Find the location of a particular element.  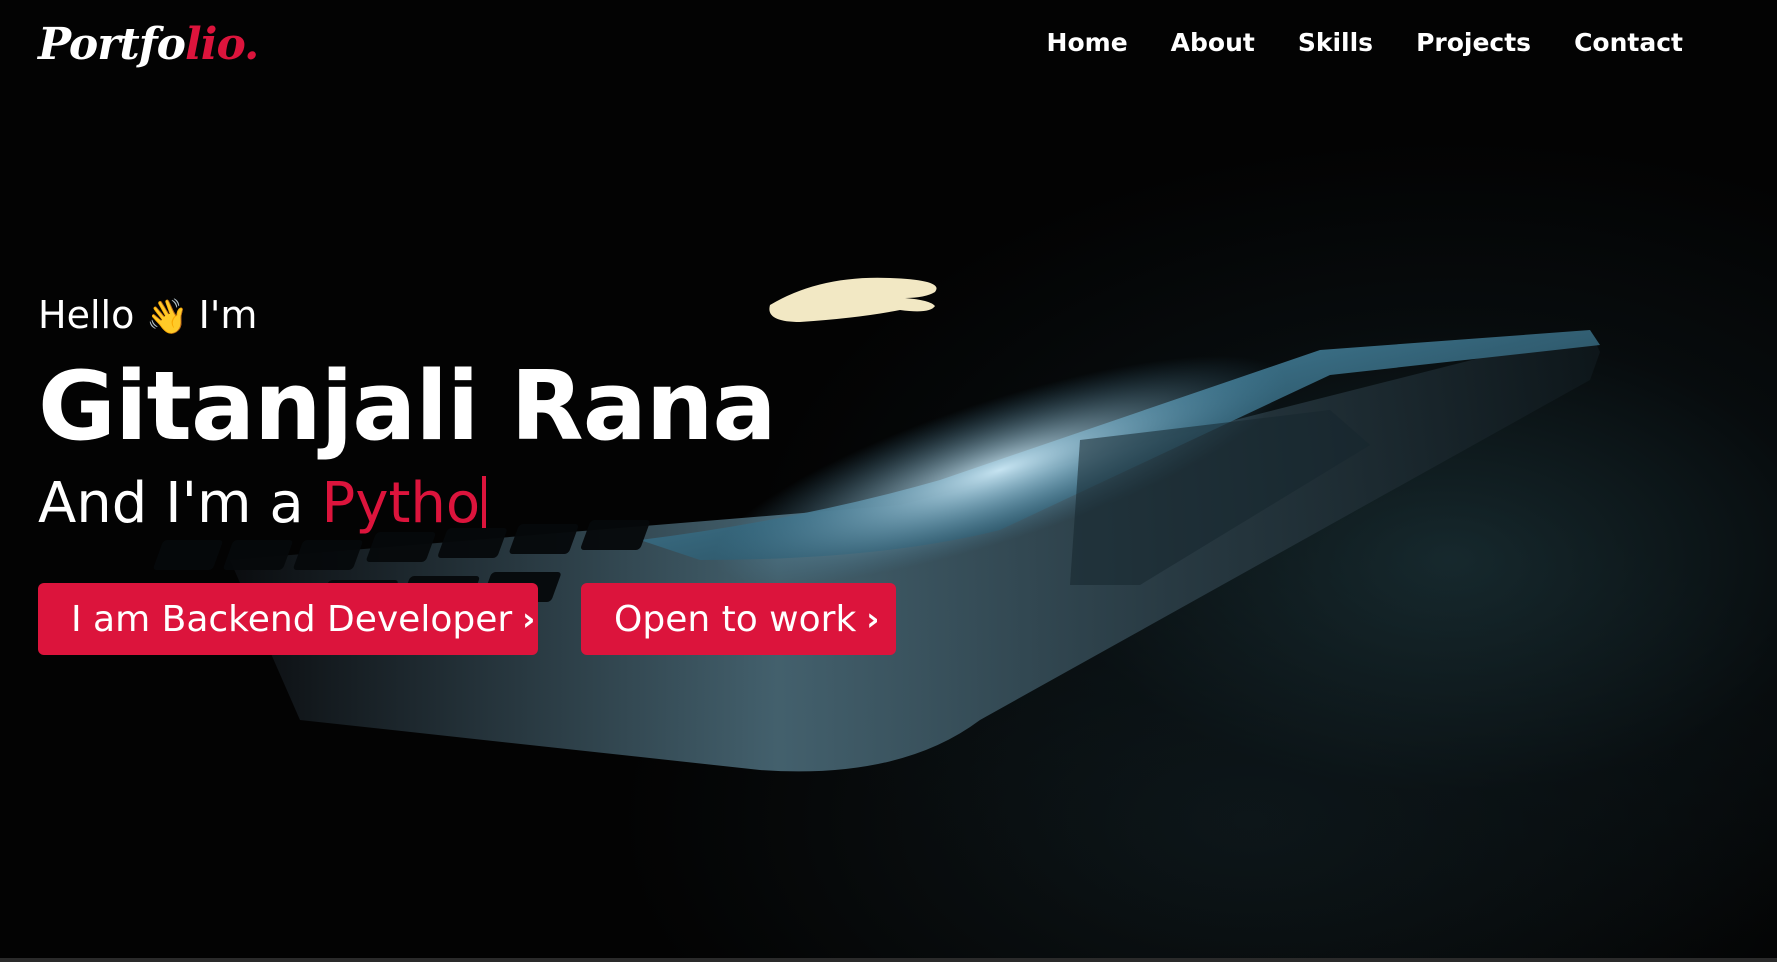

role-prefix: And I'm a is located at coordinates (171, 503).